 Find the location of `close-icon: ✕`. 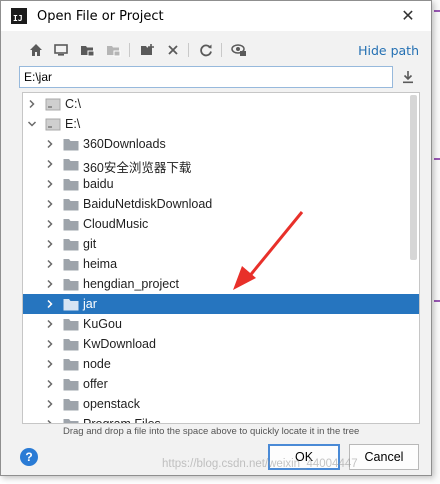

close-icon: ✕ is located at coordinates (408, 15).